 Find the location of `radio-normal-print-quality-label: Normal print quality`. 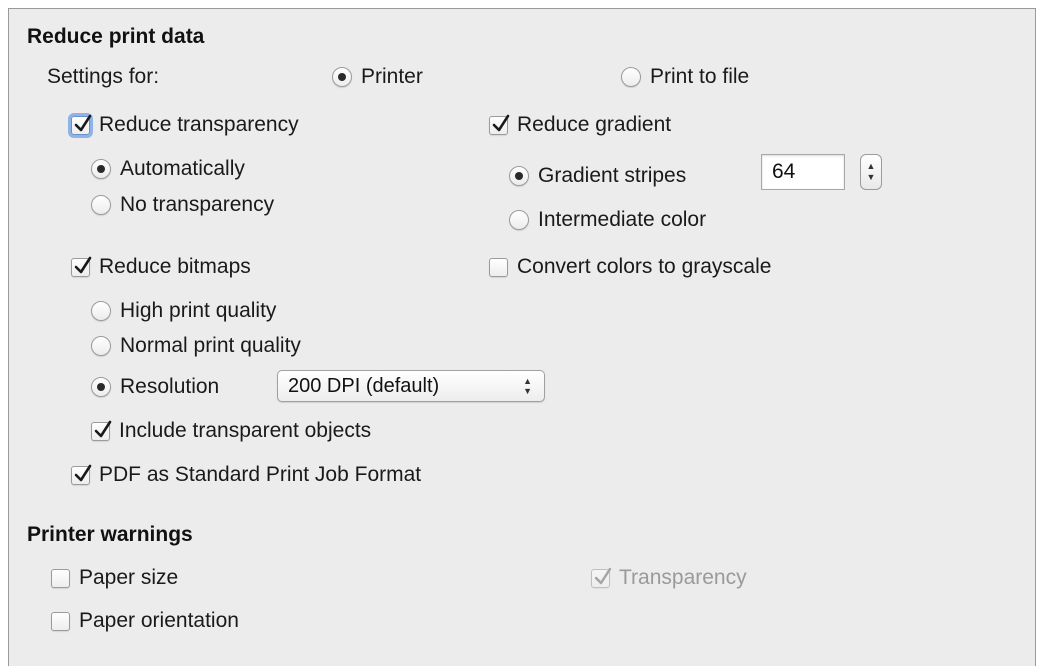

radio-normal-print-quality-label: Normal print quality is located at coordinates (210, 345).